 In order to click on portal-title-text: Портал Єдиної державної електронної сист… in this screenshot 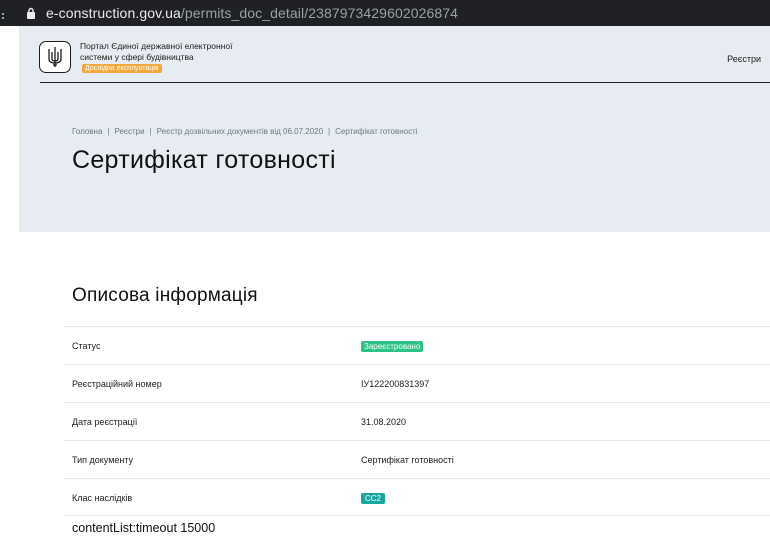, I will do `click(156, 51)`.